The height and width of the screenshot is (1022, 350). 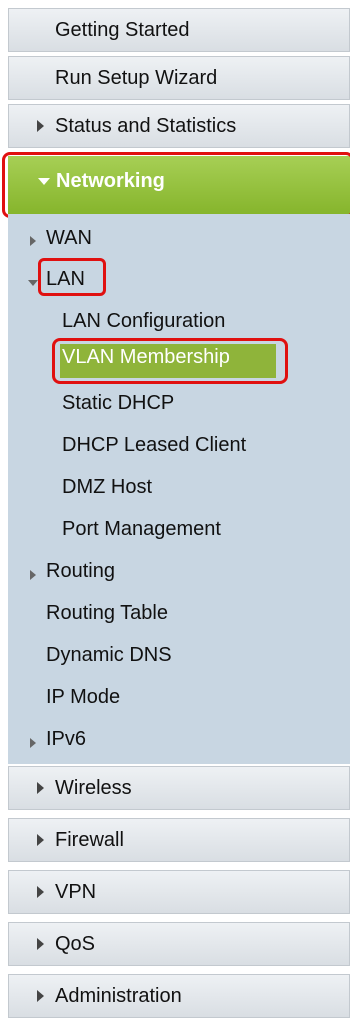 What do you see at coordinates (136, 78) in the screenshot?
I see `menu-run-setup-wizard-label: Run Setup Wizard` at bounding box center [136, 78].